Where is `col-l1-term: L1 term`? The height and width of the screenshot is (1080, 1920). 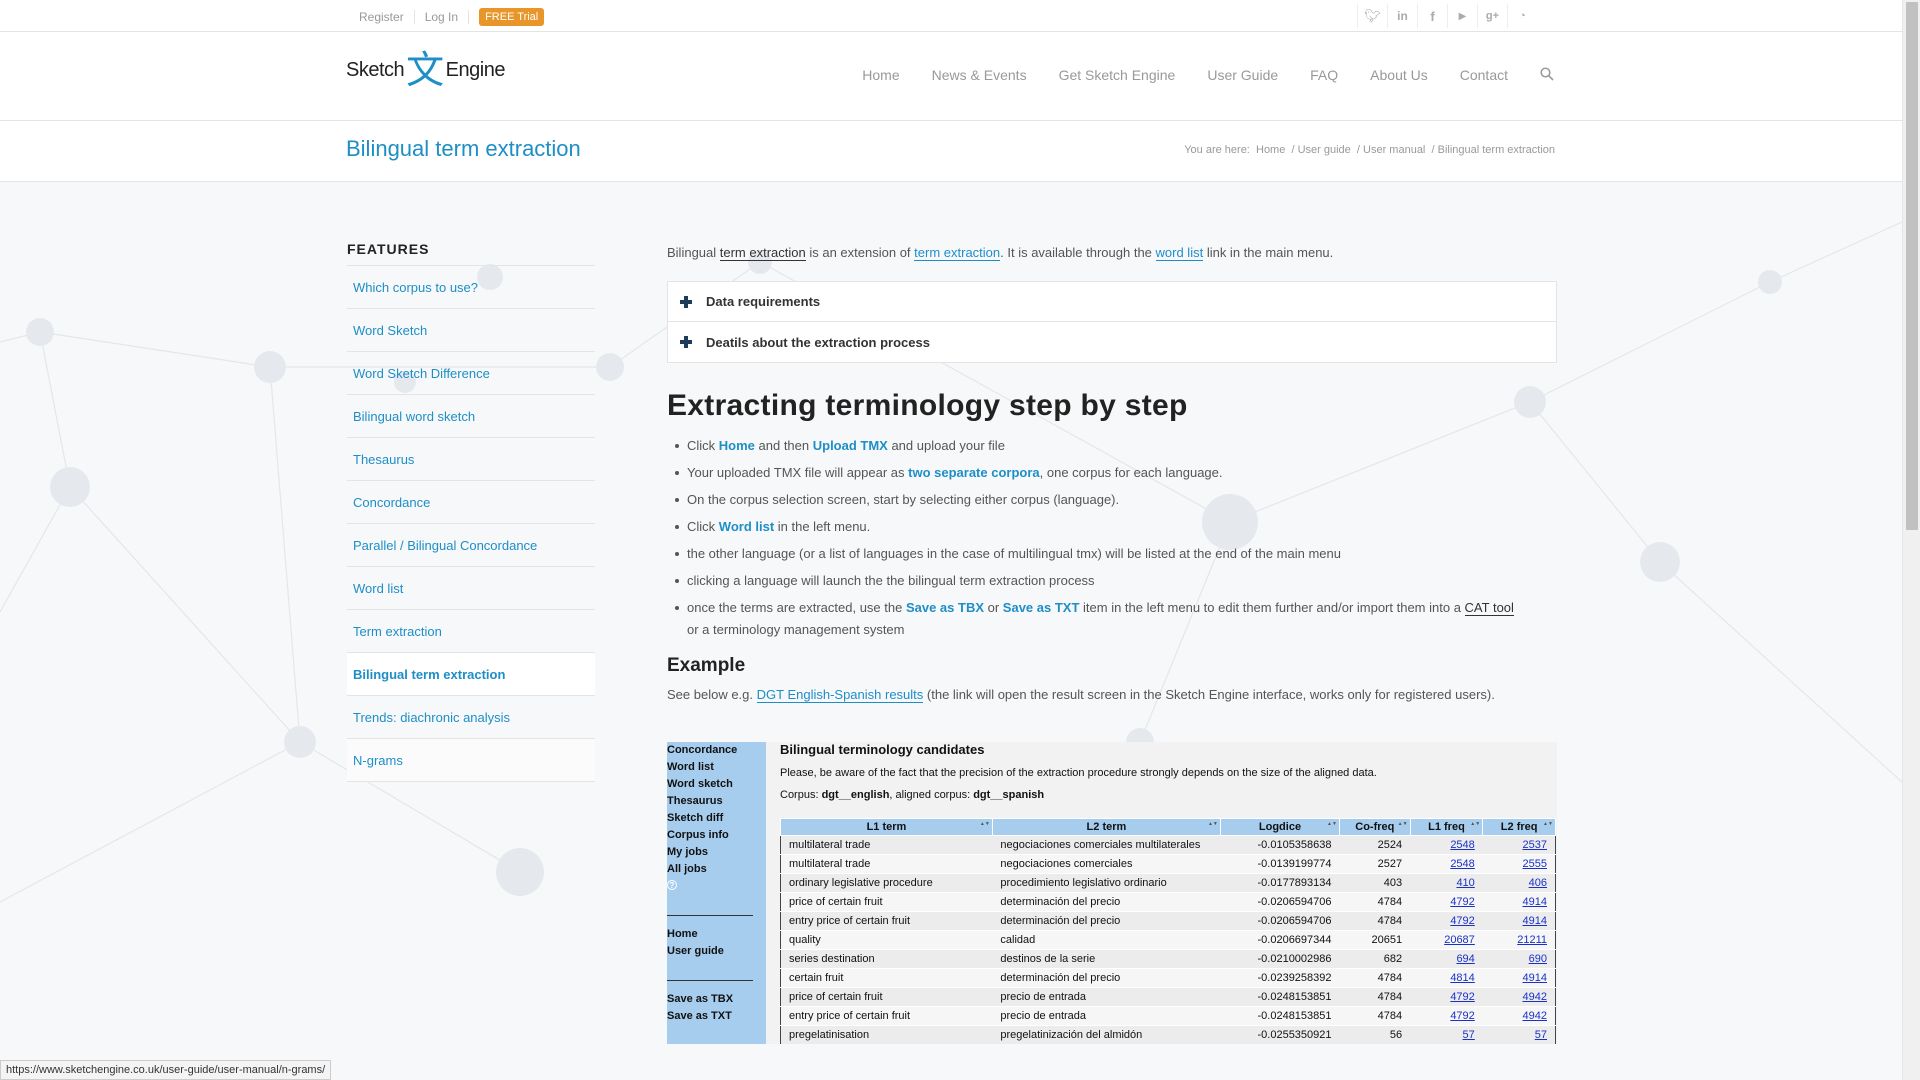 col-l1-term: L1 term is located at coordinates (886, 827).